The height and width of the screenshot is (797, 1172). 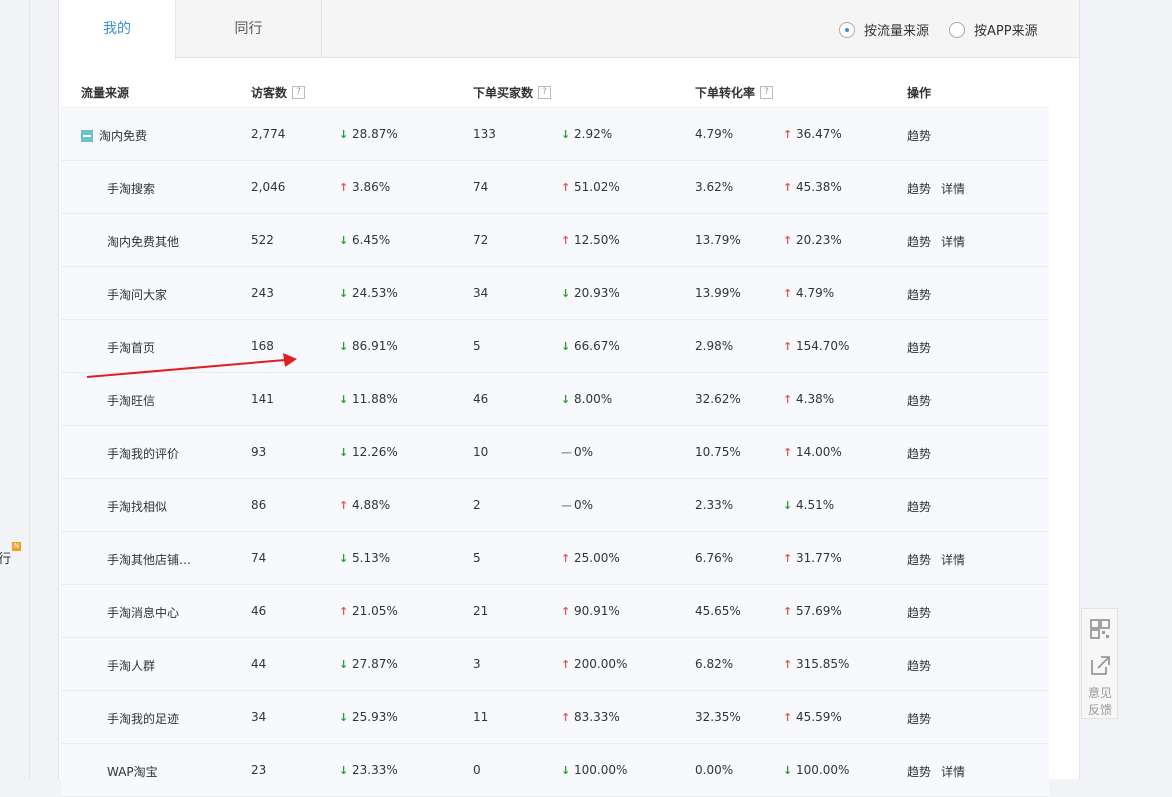 What do you see at coordinates (368, 399) in the screenshot?
I see `visitors-change: ↓ 11.88%` at bounding box center [368, 399].